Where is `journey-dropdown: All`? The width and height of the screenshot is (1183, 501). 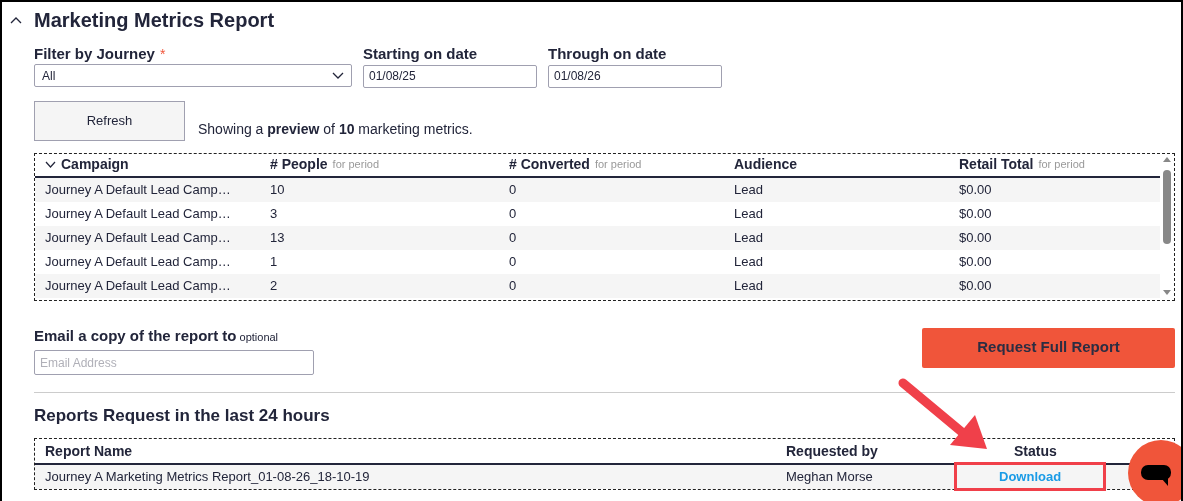 journey-dropdown: All is located at coordinates (193, 75).